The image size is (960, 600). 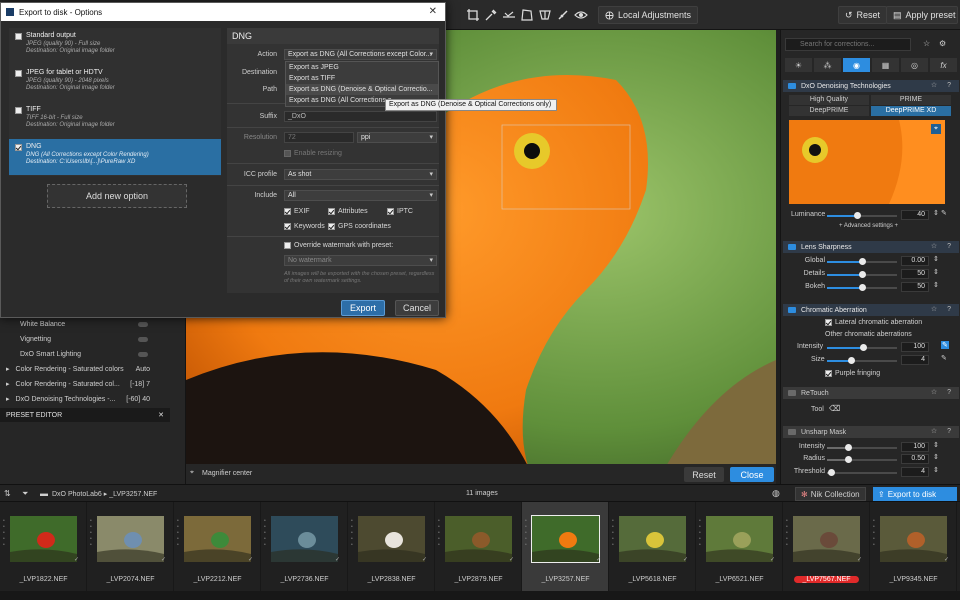 What do you see at coordinates (223, 12) in the screenshot?
I see `dialog-title-bar: Export to disk - Options ✕` at bounding box center [223, 12].